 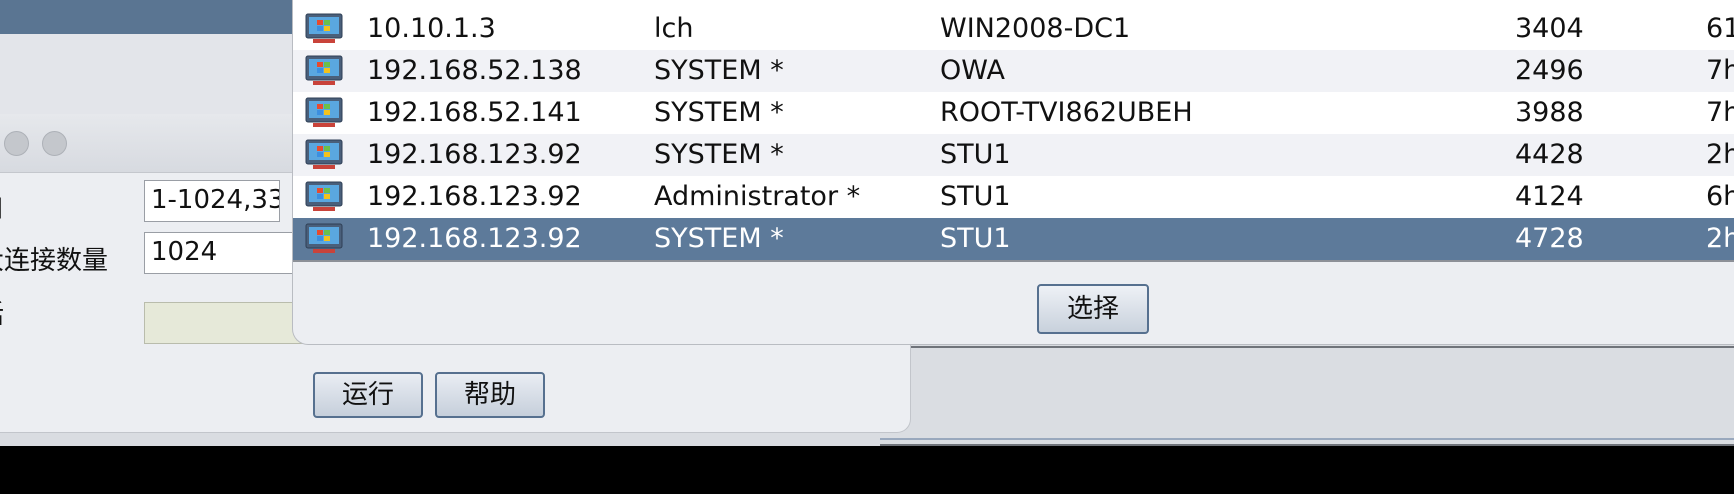 I want to click on address-cell: 192.168.52.141, so click(x=474, y=112).